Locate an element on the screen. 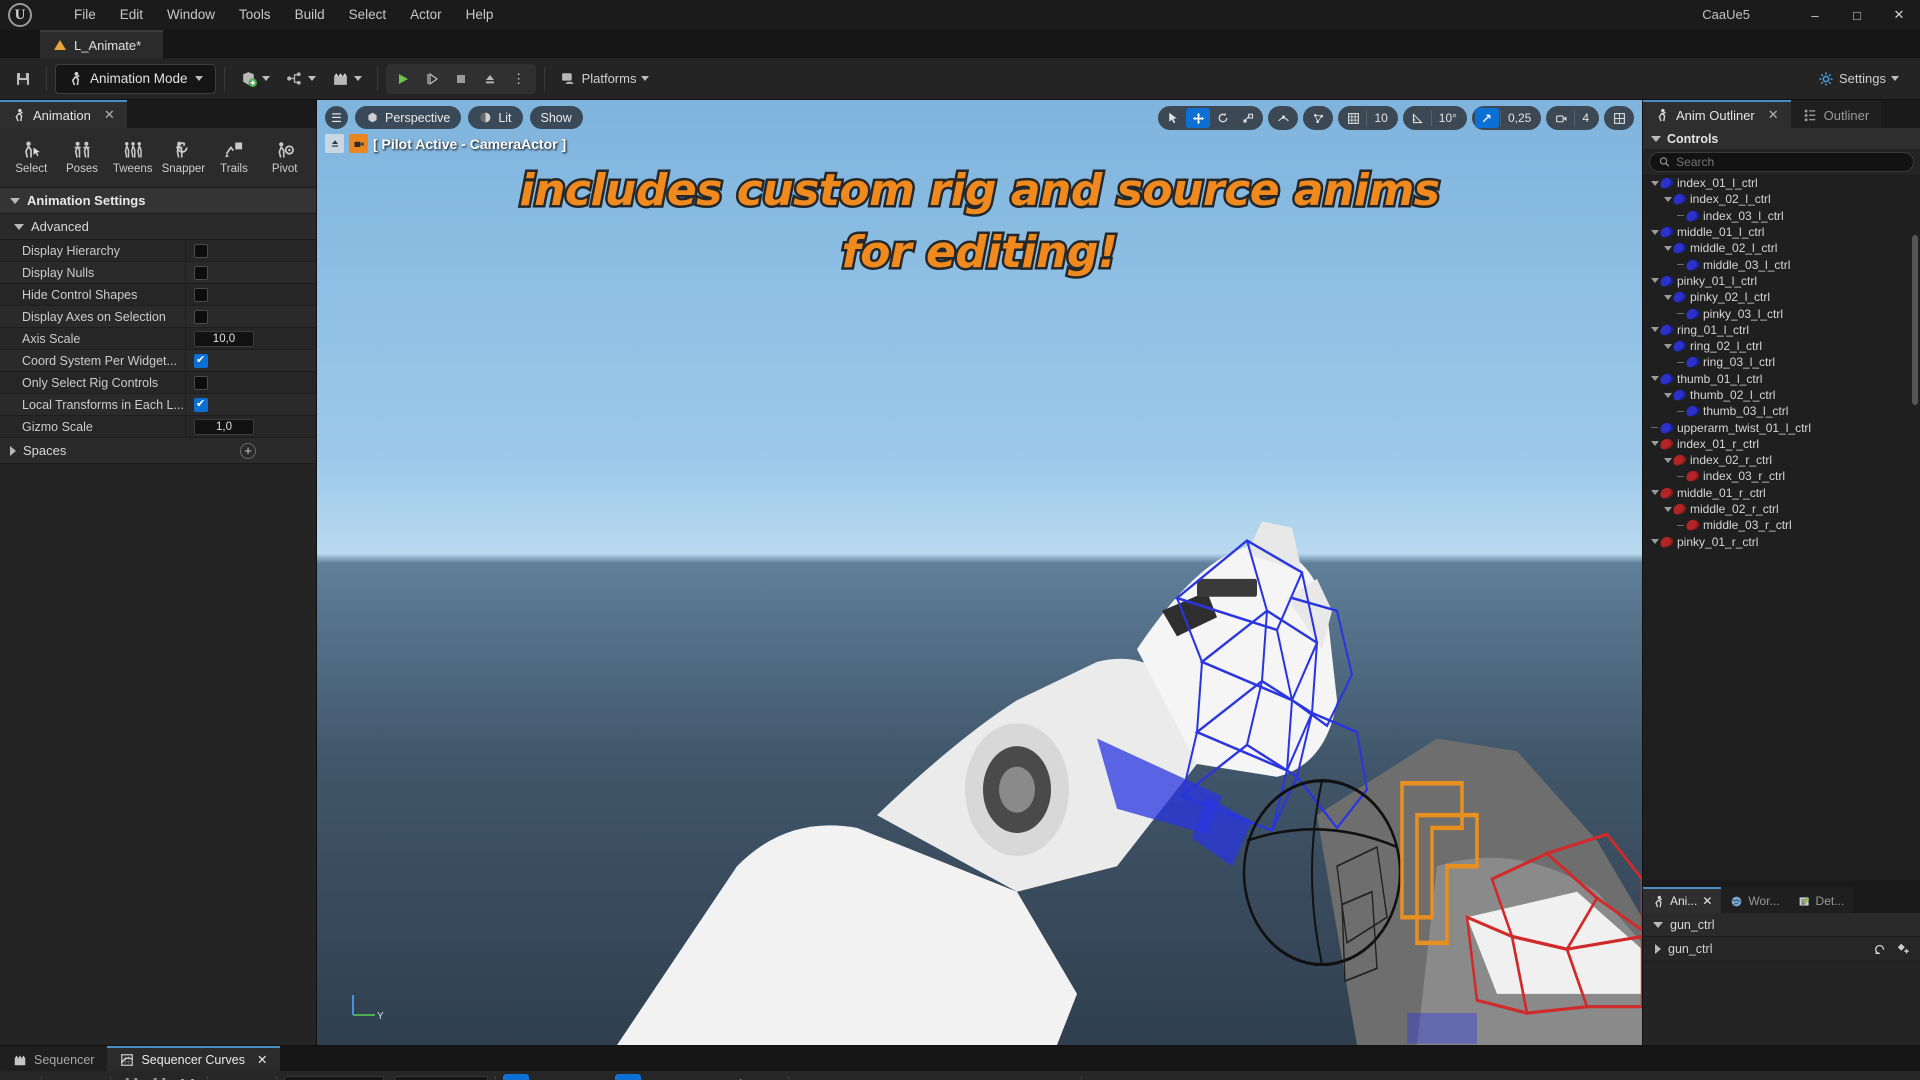 The height and width of the screenshot is (1080, 1920). constant-icon is located at coordinates (921, 1077).